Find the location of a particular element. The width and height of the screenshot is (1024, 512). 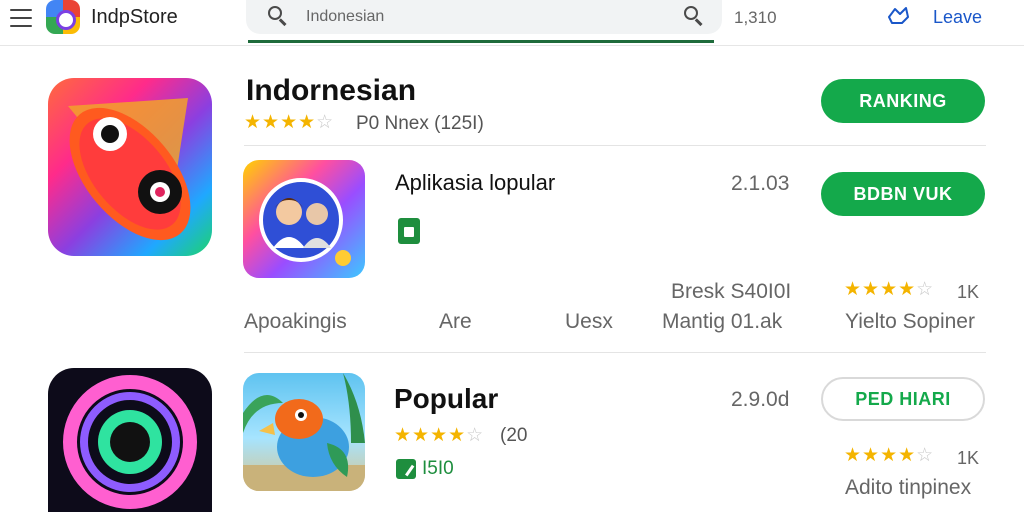

row2-rating-stars: ★★★★☆ is located at coordinates (439, 435).